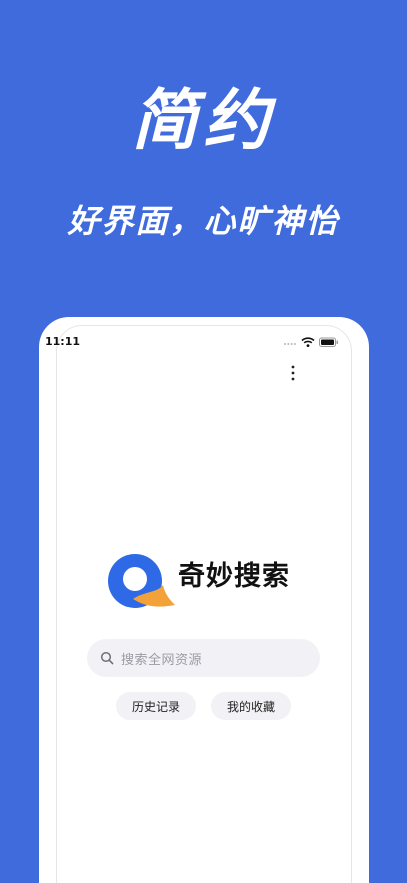 Image resolution: width=407 pixels, height=883 pixels. I want to click on status-icons, so click(311, 342).